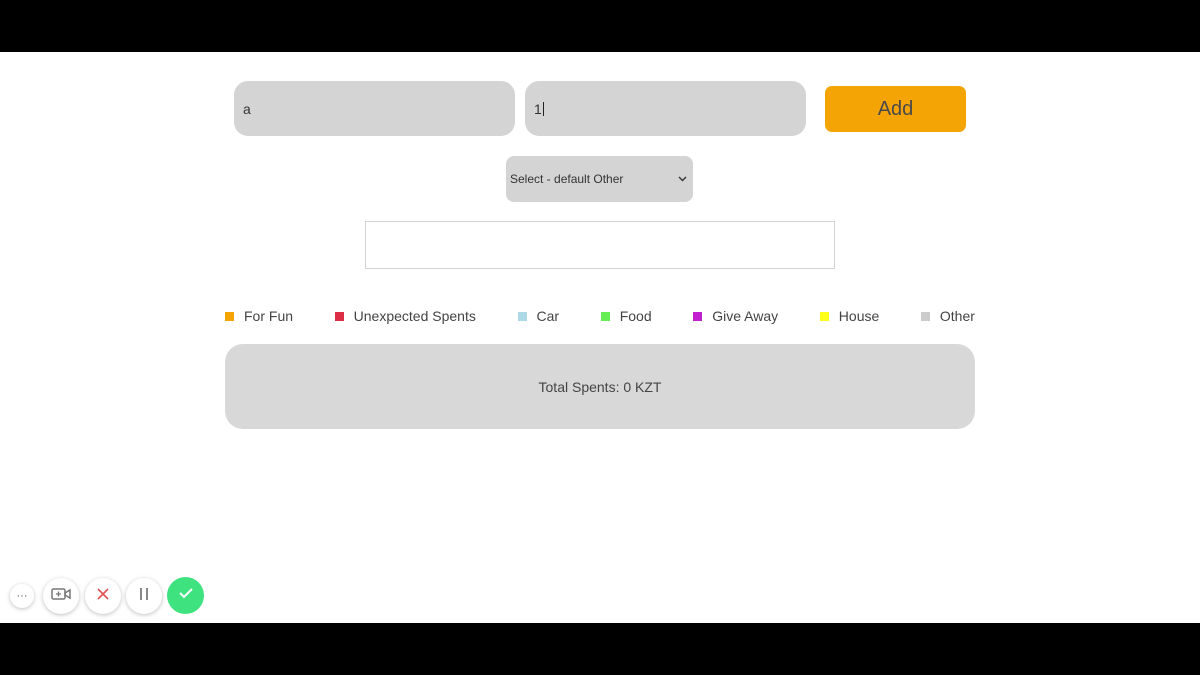 The width and height of the screenshot is (1200, 675). Describe the element at coordinates (567, 179) in the screenshot. I see `category-select-value: Select - default Other` at that location.